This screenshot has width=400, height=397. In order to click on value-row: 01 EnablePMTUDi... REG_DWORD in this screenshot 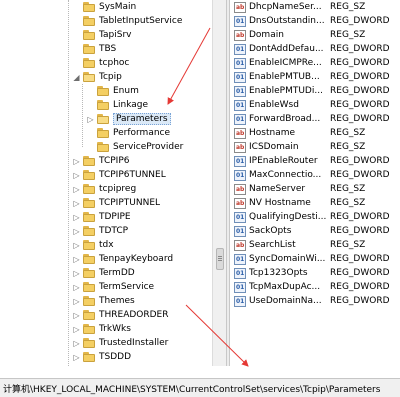, I will do `click(310, 91)`.